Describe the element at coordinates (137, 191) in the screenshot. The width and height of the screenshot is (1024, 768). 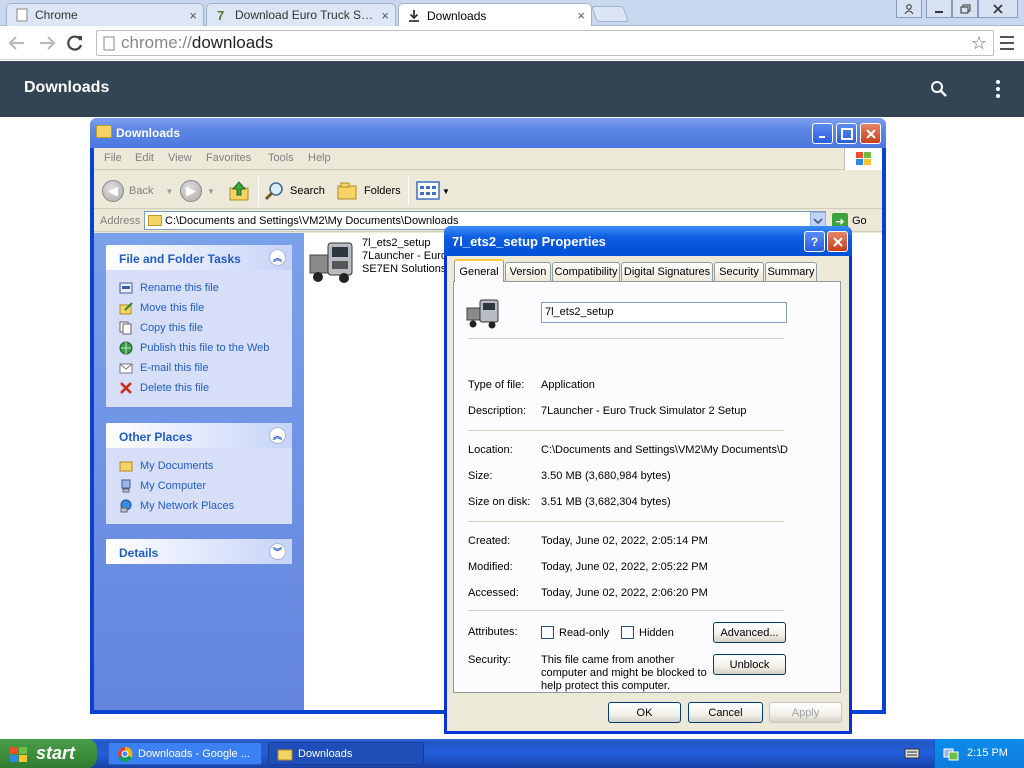
I see `back-button: ◀ Back ▼` at that location.